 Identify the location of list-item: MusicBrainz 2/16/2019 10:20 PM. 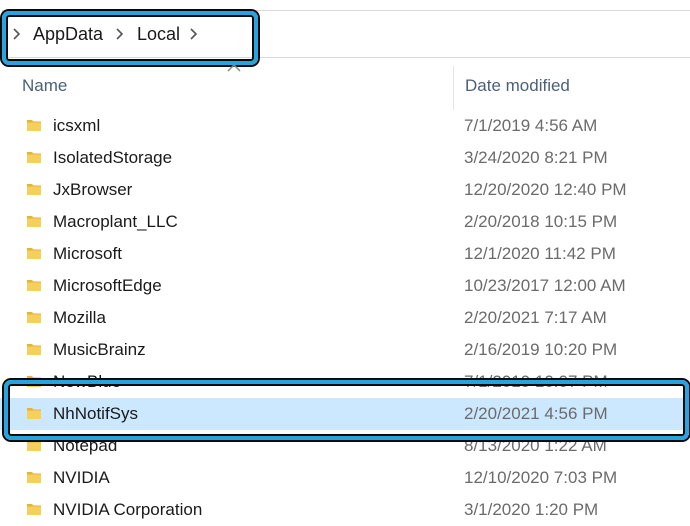
(345, 350).